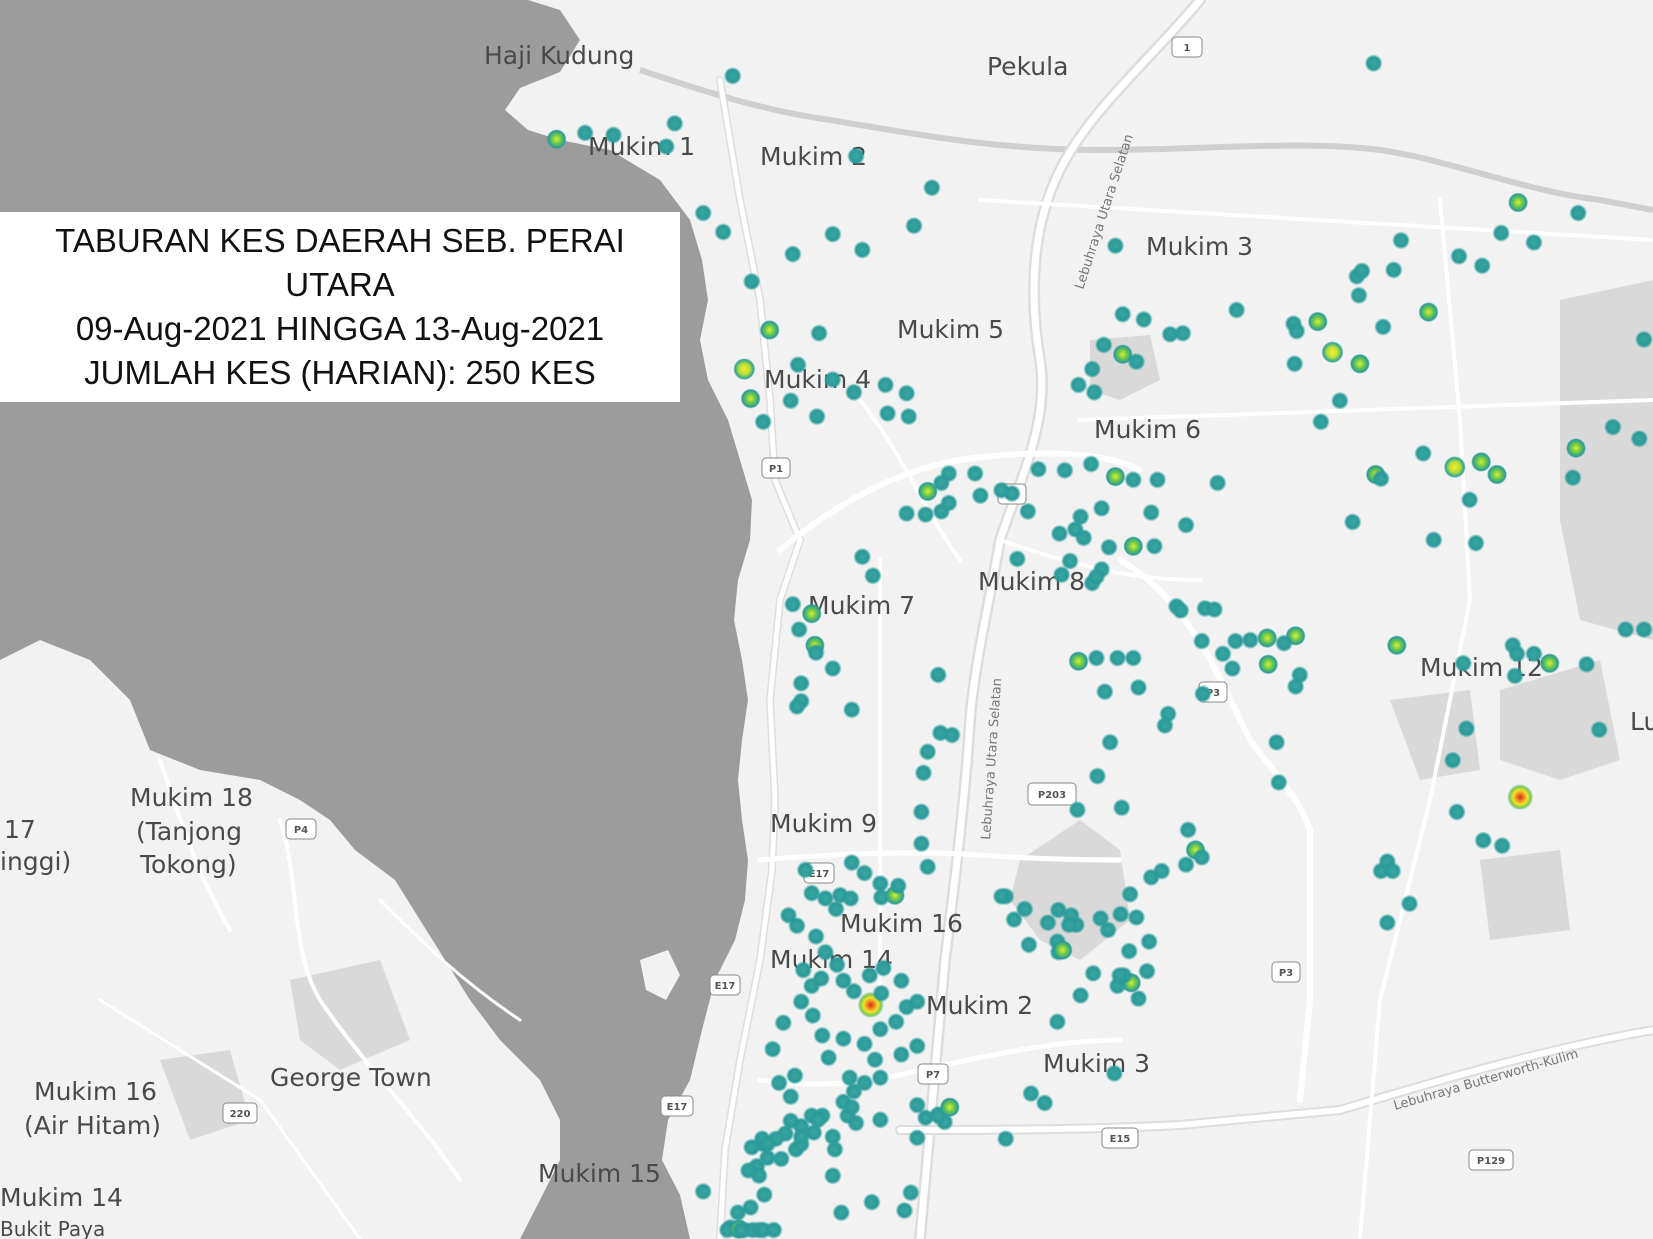  I want to click on shield-p129: P129, so click(1491, 1160).